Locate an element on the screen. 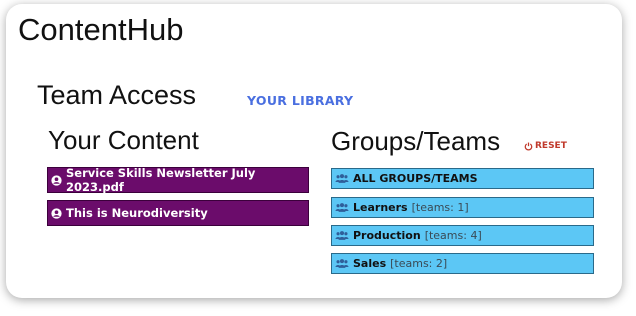  page-title: Team Access is located at coordinates (117, 95).